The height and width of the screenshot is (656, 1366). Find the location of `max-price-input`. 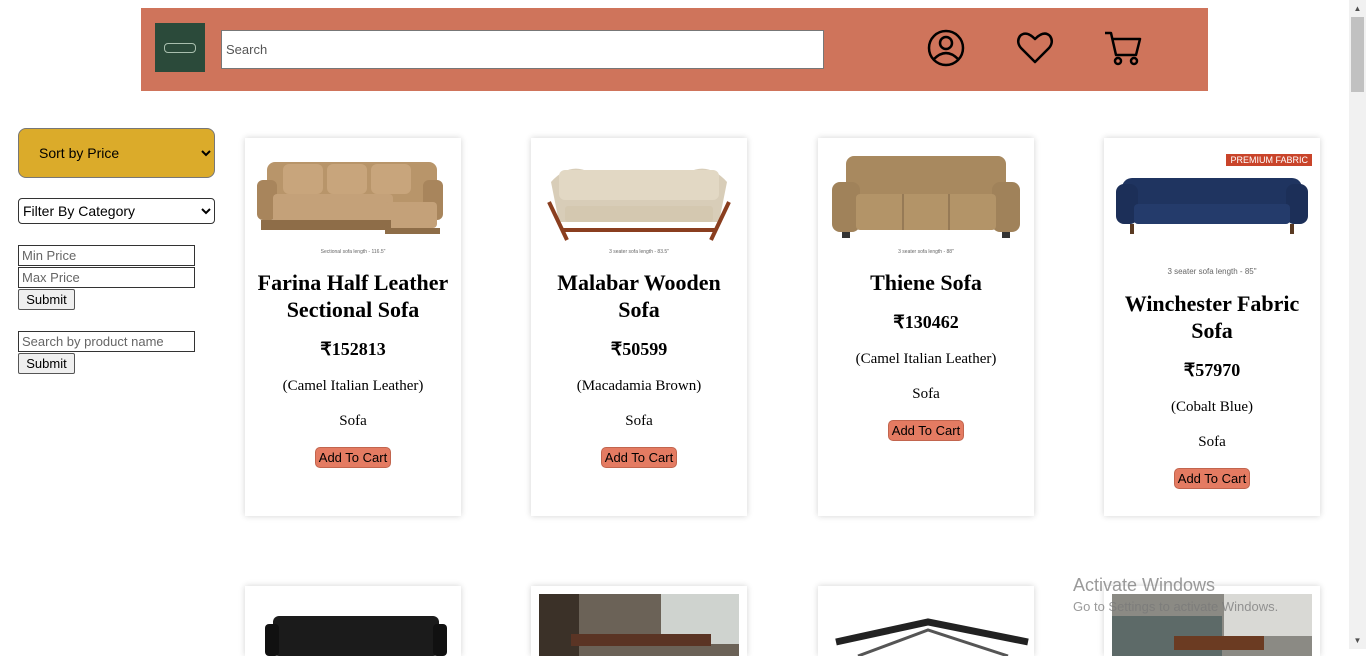

max-price-input is located at coordinates (106, 277).